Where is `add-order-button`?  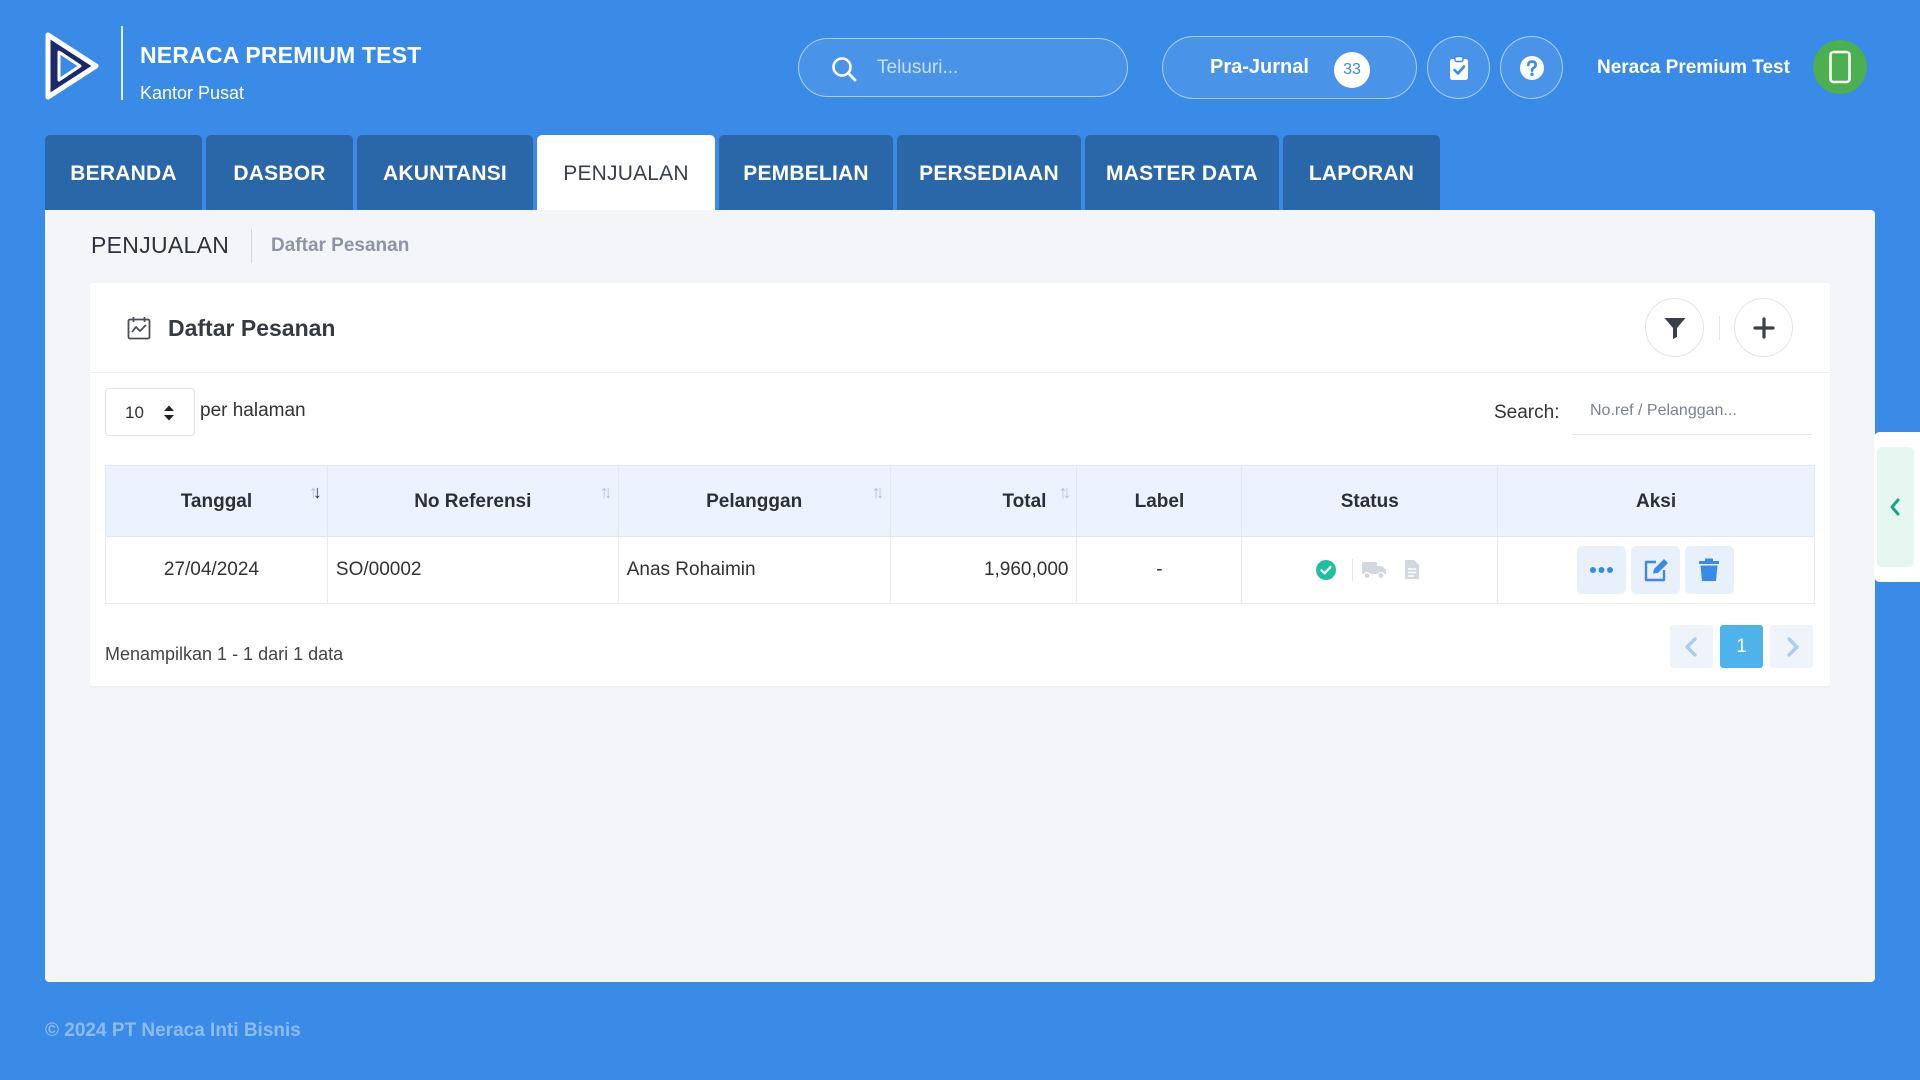 add-order-button is located at coordinates (1763, 327).